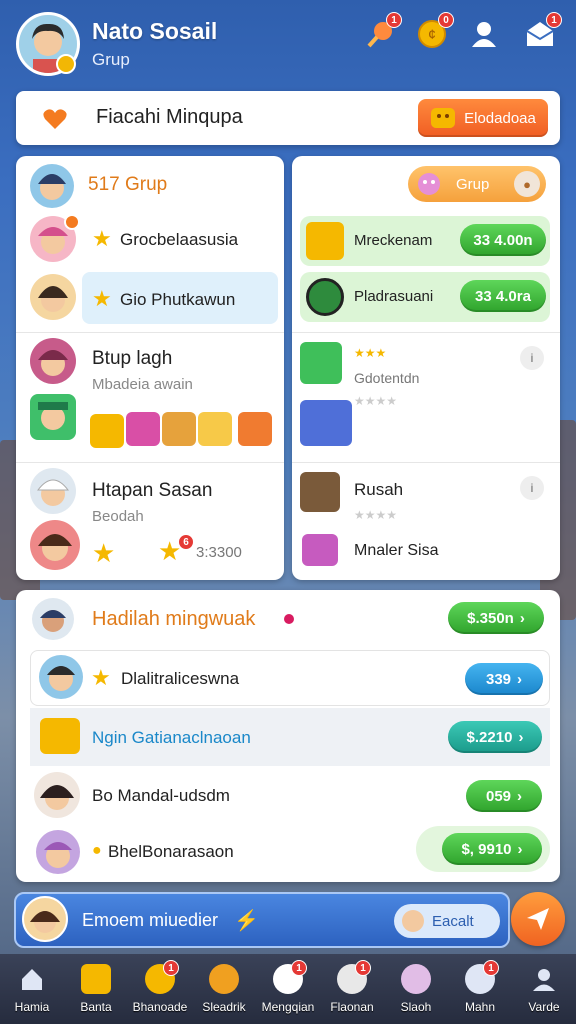 The height and width of the screenshot is (1024, 576). I want to click on chat-avatar, so click(45, 919).